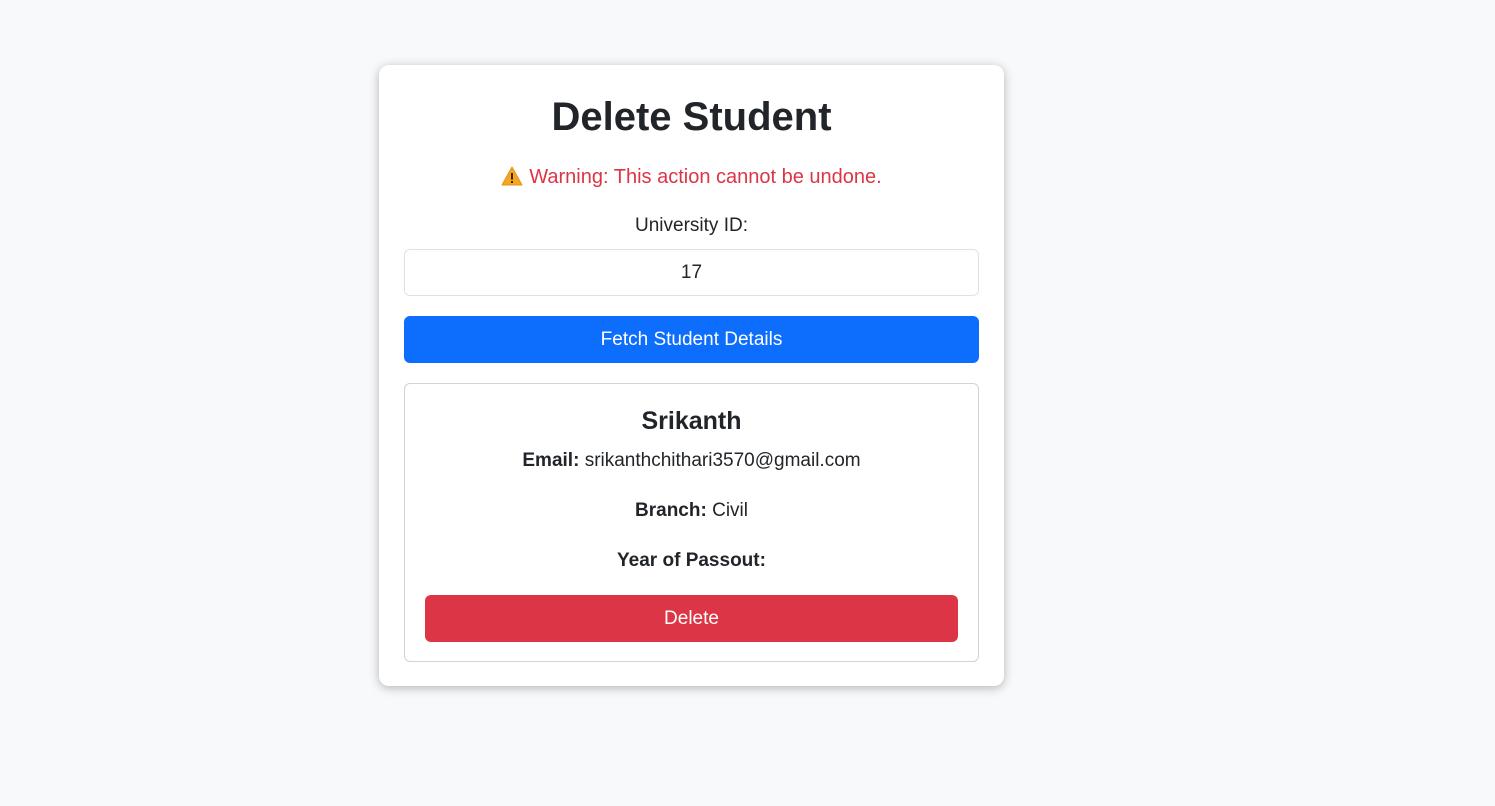  What do you see at coordinates (691, 421) in the screenshot?
I see `student-name: Srikanth` at bounding box center [691, 421].